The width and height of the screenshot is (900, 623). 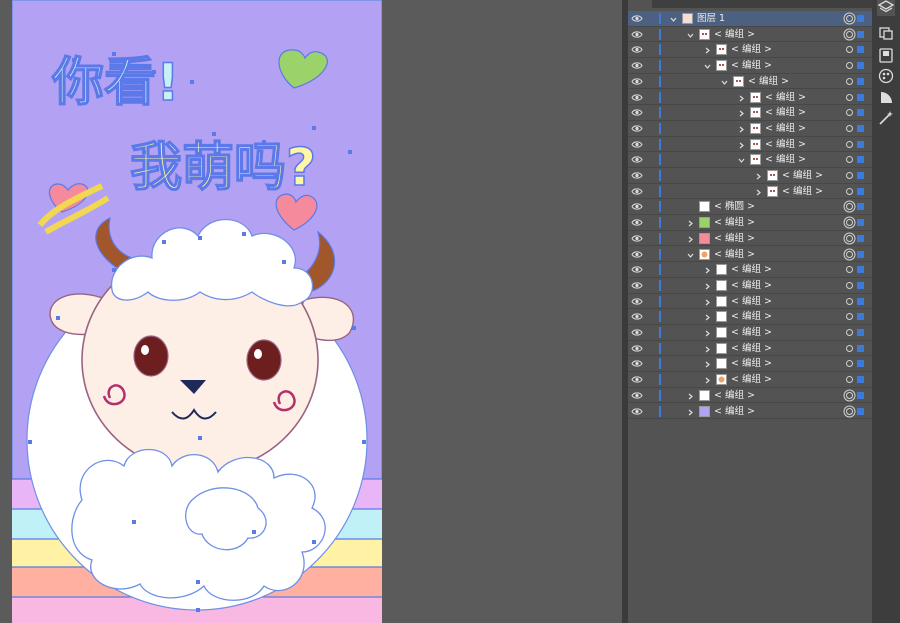 What do you see at coordinates (886, 8) in the screenshot?
I see `layers-icon` at bounding box center [886, 8].